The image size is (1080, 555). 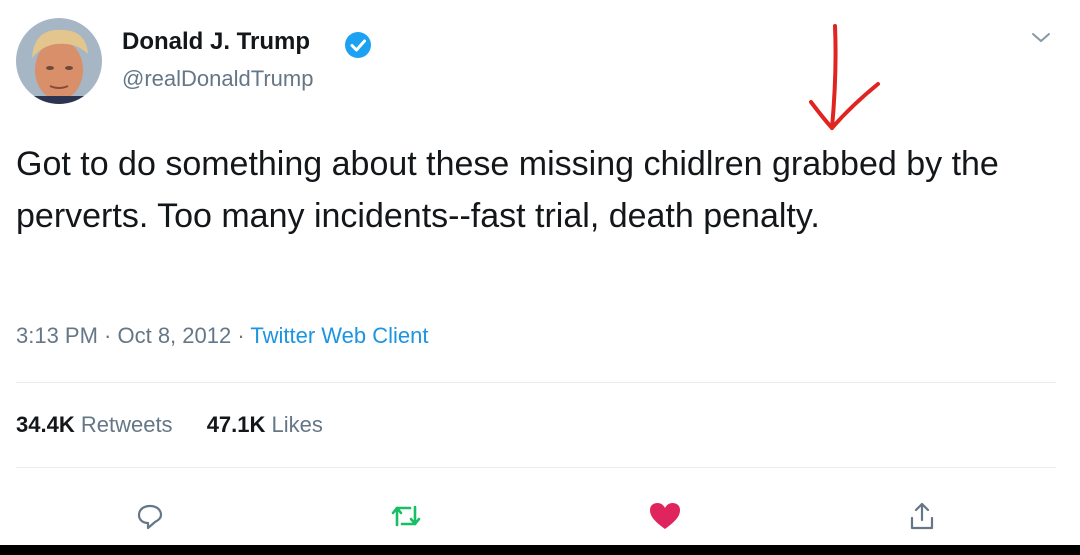 I want to click on tweet-stats: 34.4K Retweets 47.1K Likes, so click(x=169, y=425).